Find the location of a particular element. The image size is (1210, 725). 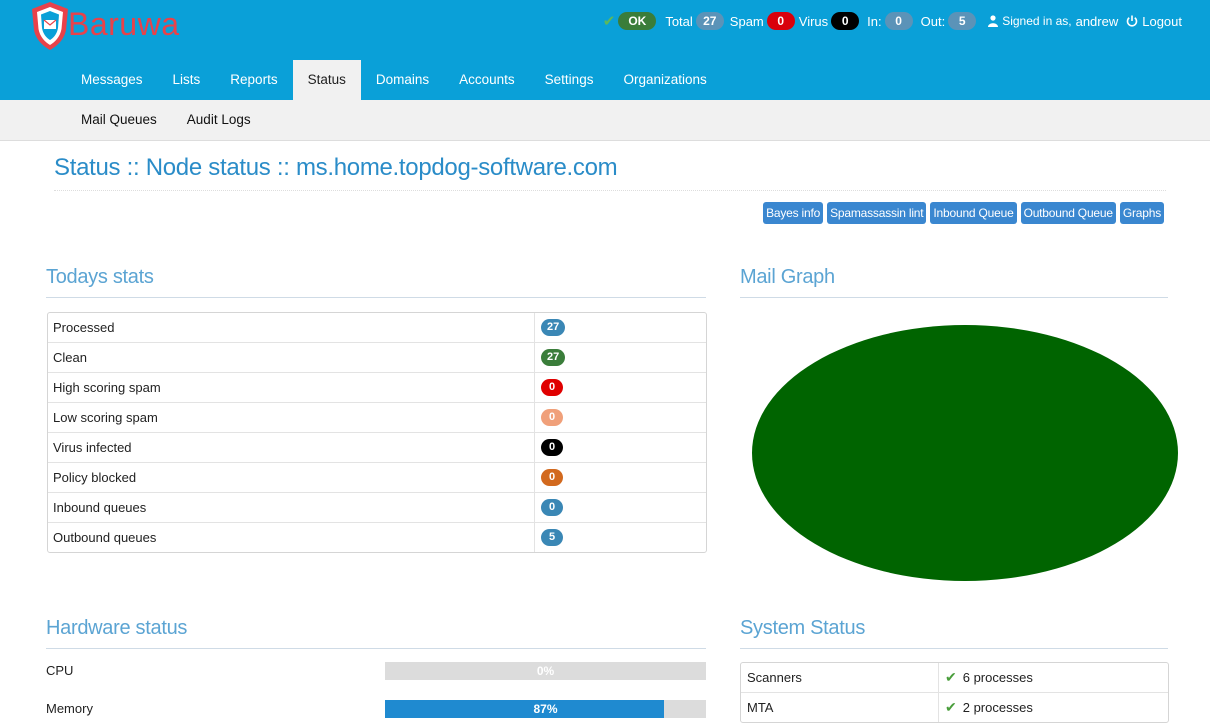

total-label: Total is located at coordinates (679, 21).